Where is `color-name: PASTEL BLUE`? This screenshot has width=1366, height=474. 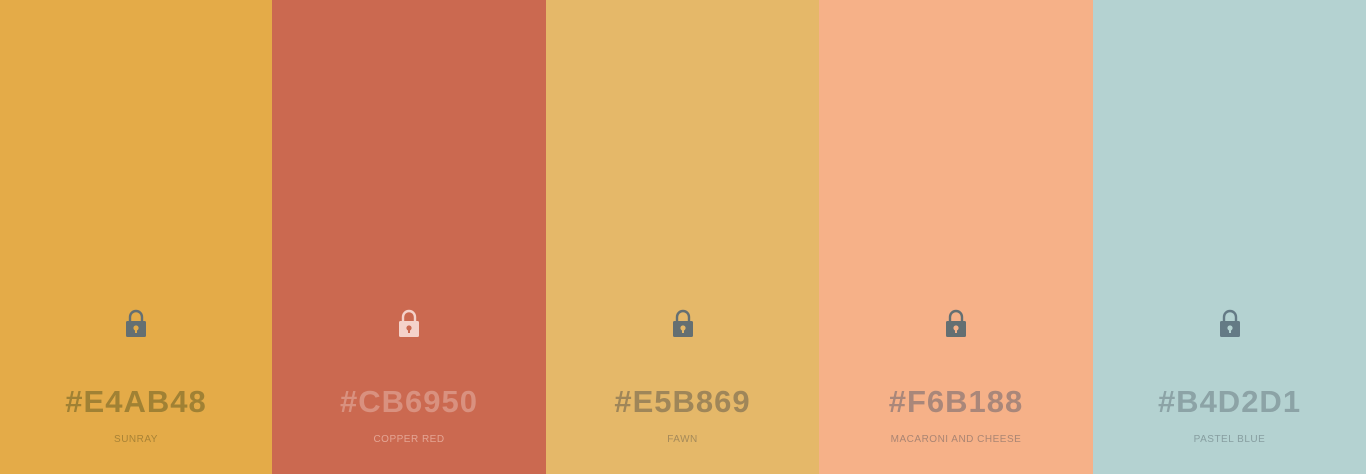
color-name: PASTEL BLUE is located at coordinates (1229, 439).